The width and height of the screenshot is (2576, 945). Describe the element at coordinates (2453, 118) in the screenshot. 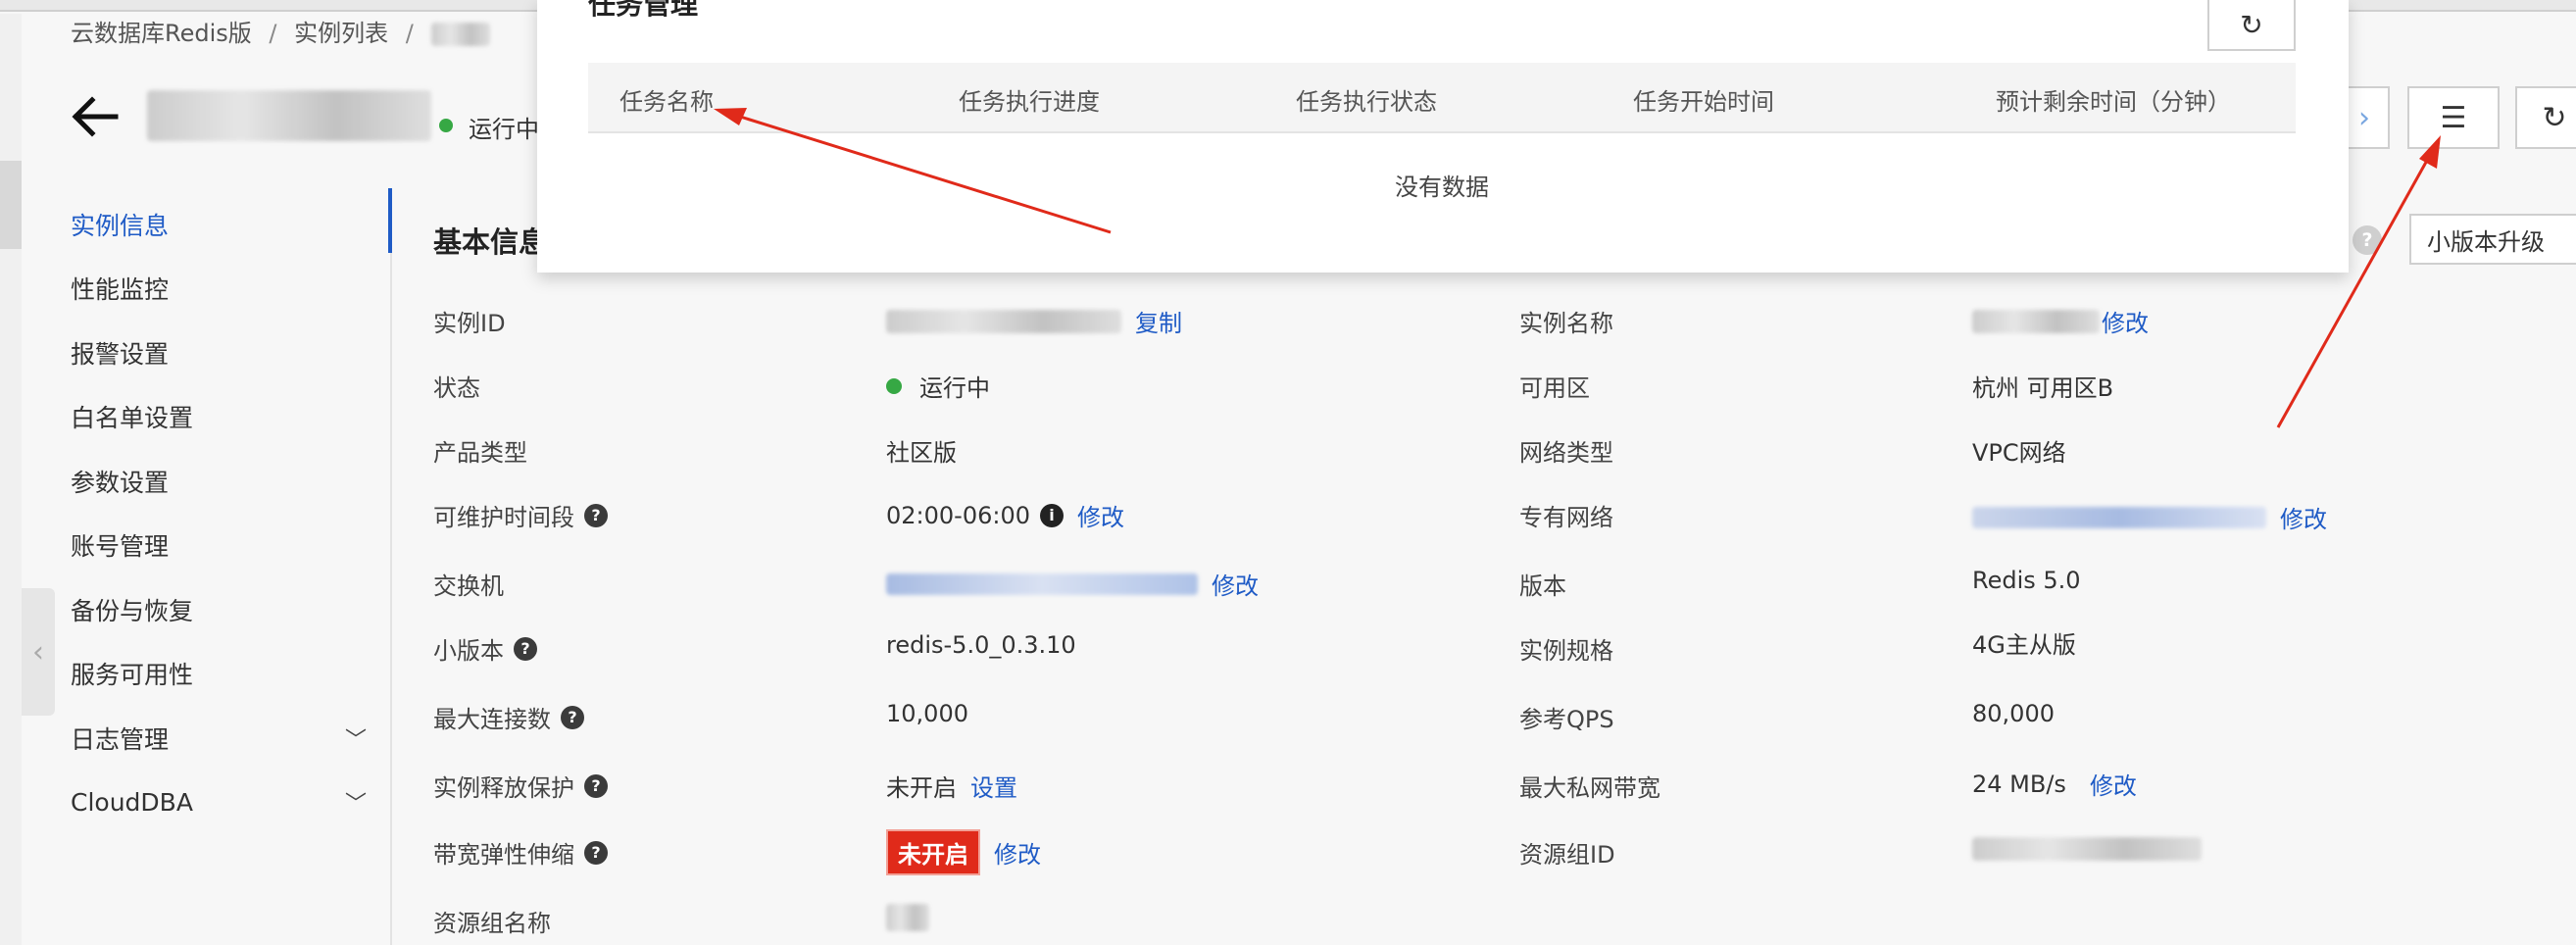

I see `task-menu-button: ☰` at that location.